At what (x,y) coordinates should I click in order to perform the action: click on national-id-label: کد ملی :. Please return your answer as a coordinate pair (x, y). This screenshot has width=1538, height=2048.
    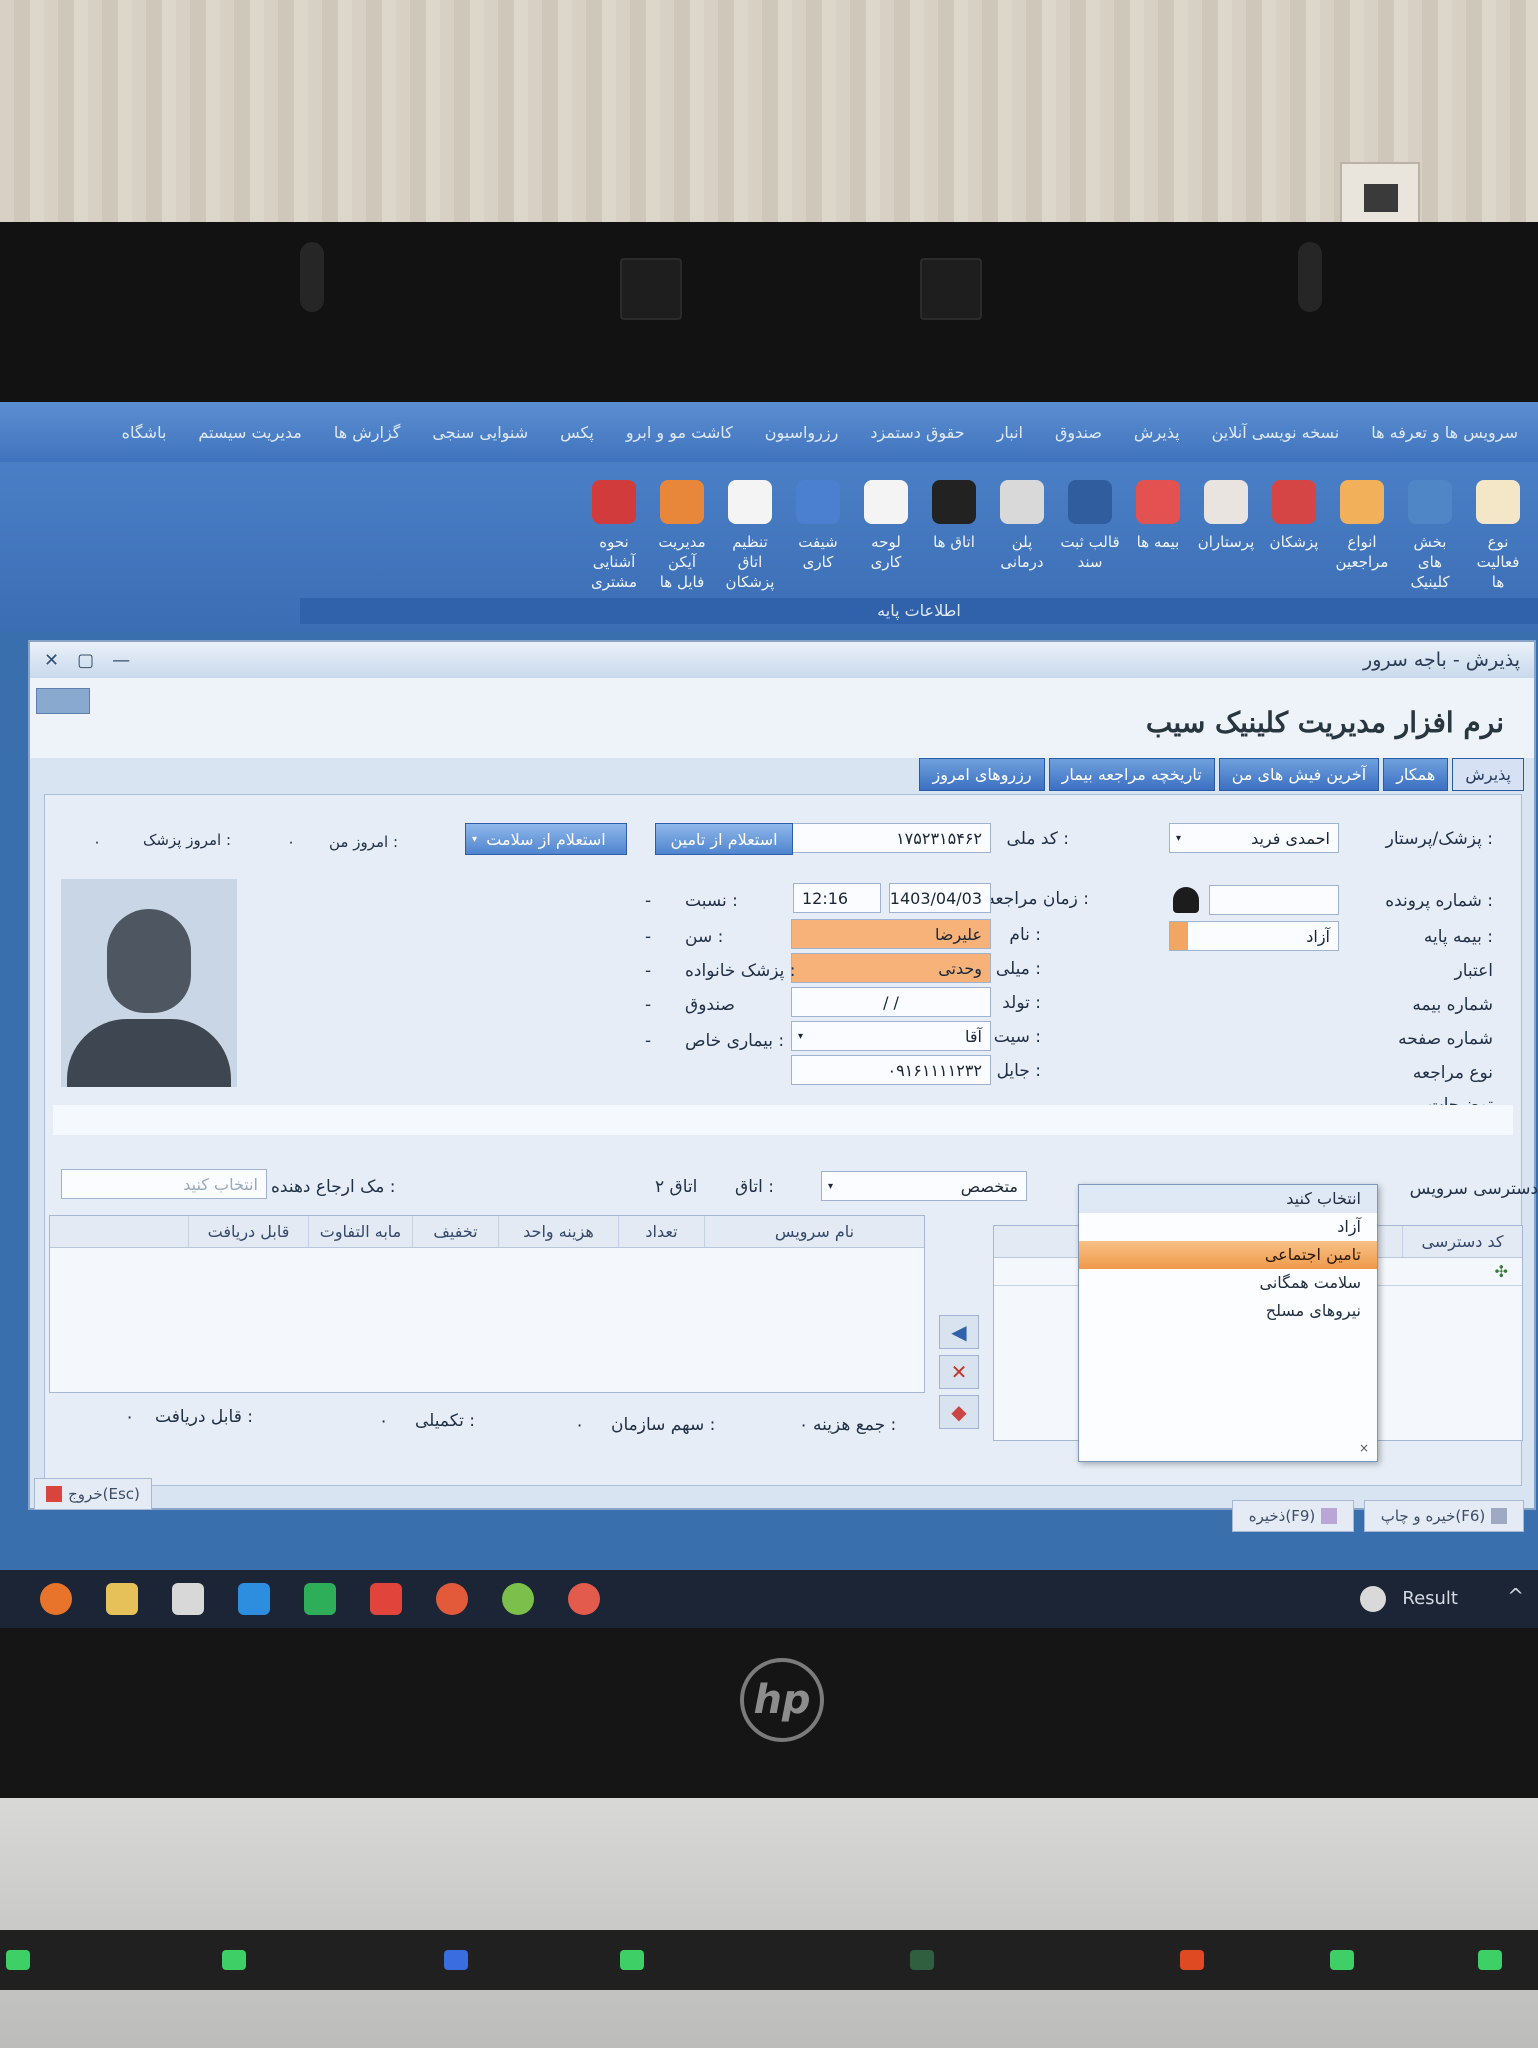
    Looking at the image, I should click on (1037, 839).